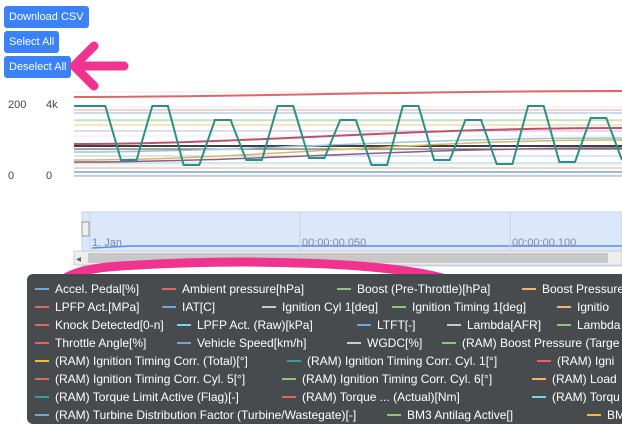  I want to click on legend-label: Ignition Cyl 1[deg], so click(330, 307).